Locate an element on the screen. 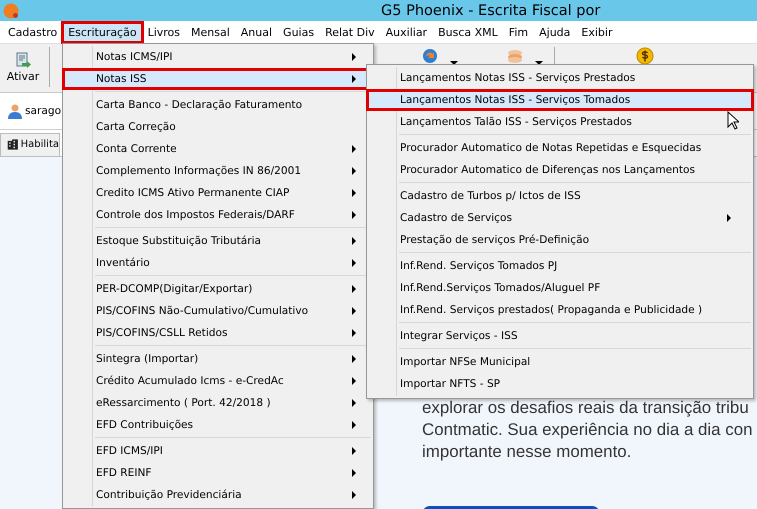 The height and width of the screenshot is (509, 757). activate-button: Ativar is located at coordinates (23, 67).